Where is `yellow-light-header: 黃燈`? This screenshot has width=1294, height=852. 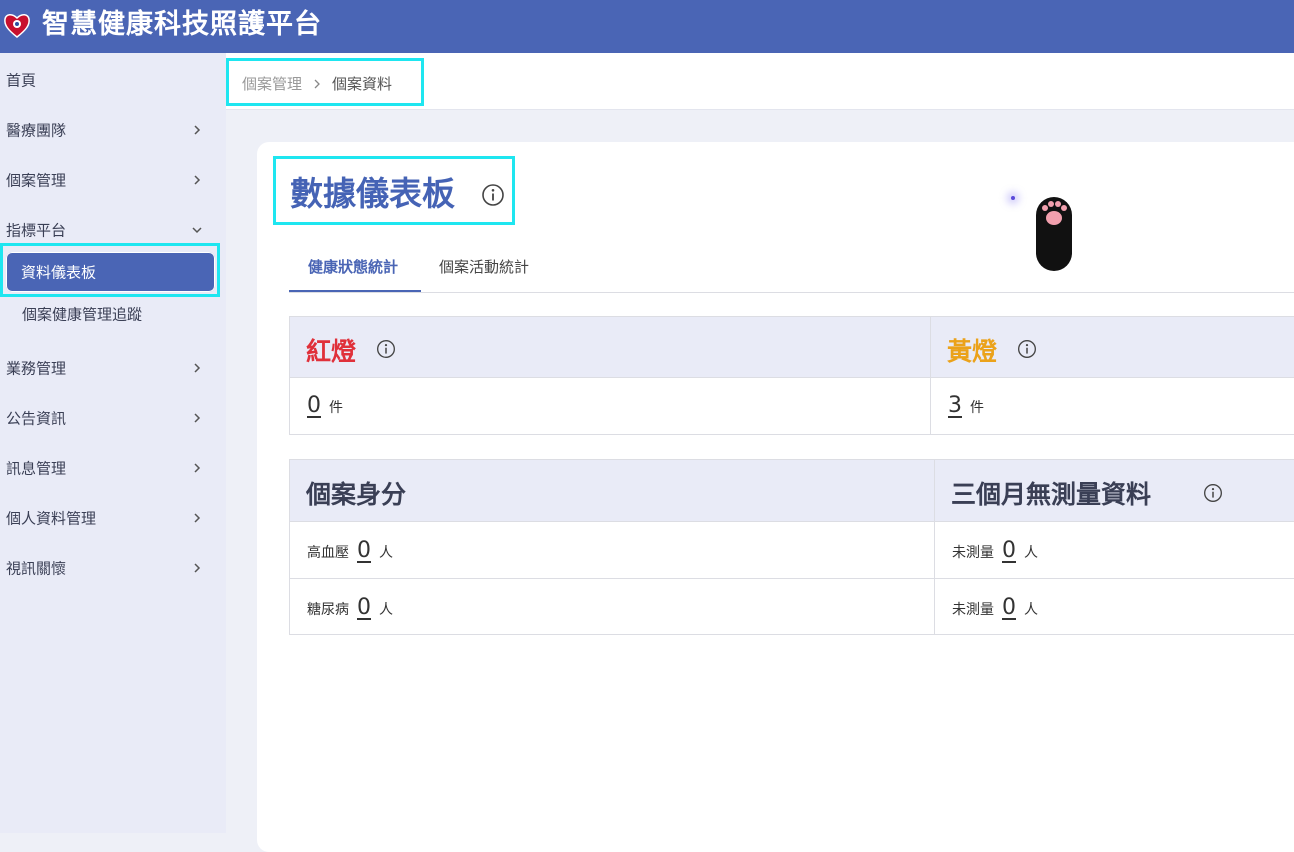
yellow-light-header: 黃燈 is located at coordinates (1112, 347).